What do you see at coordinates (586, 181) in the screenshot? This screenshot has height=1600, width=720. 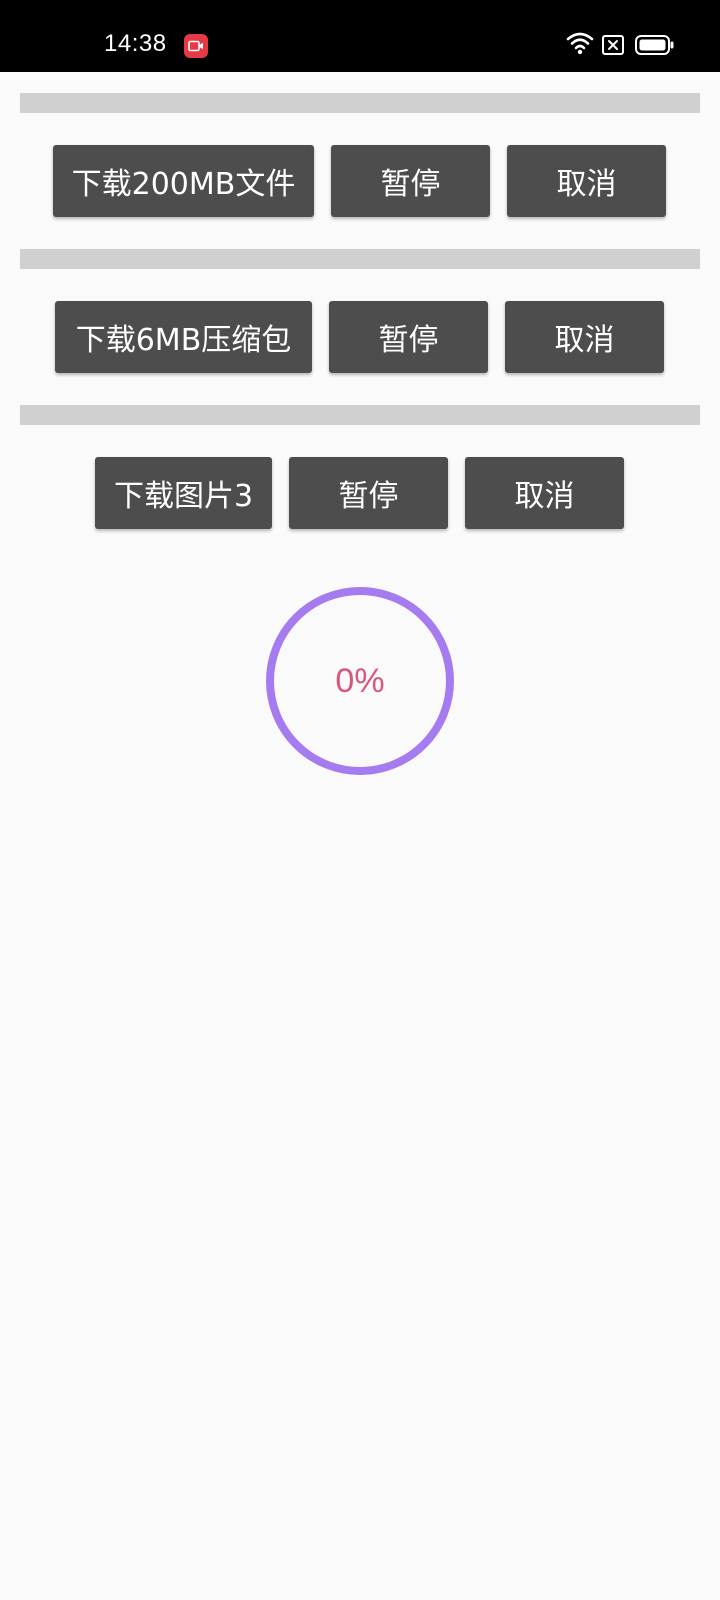 I see `cancel-button-1: 取消` at bounding box center [586, 181].